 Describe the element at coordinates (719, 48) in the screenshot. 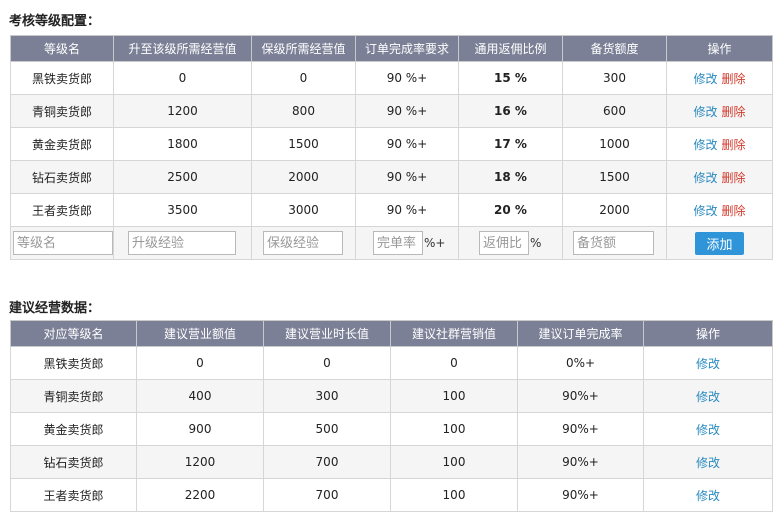

I see `col-header-actions: 操作` at that location.